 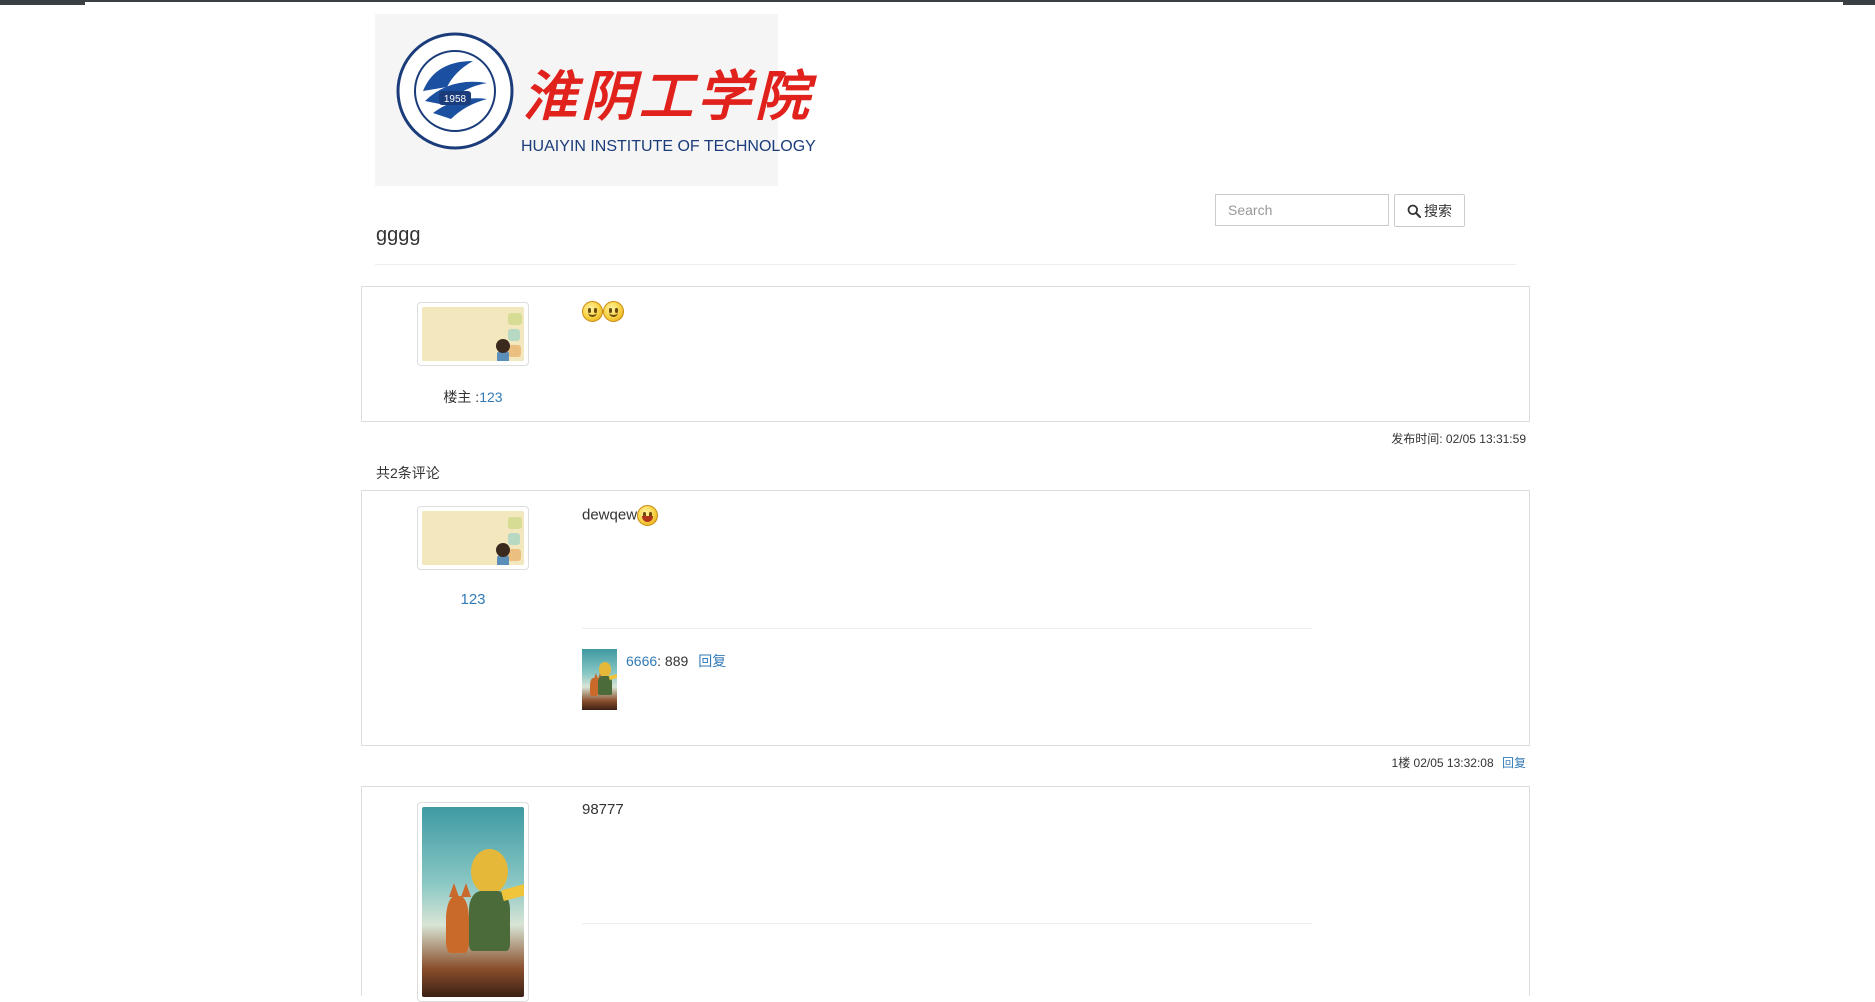 I want to click on search-icon, so click(x=1414, y=211).